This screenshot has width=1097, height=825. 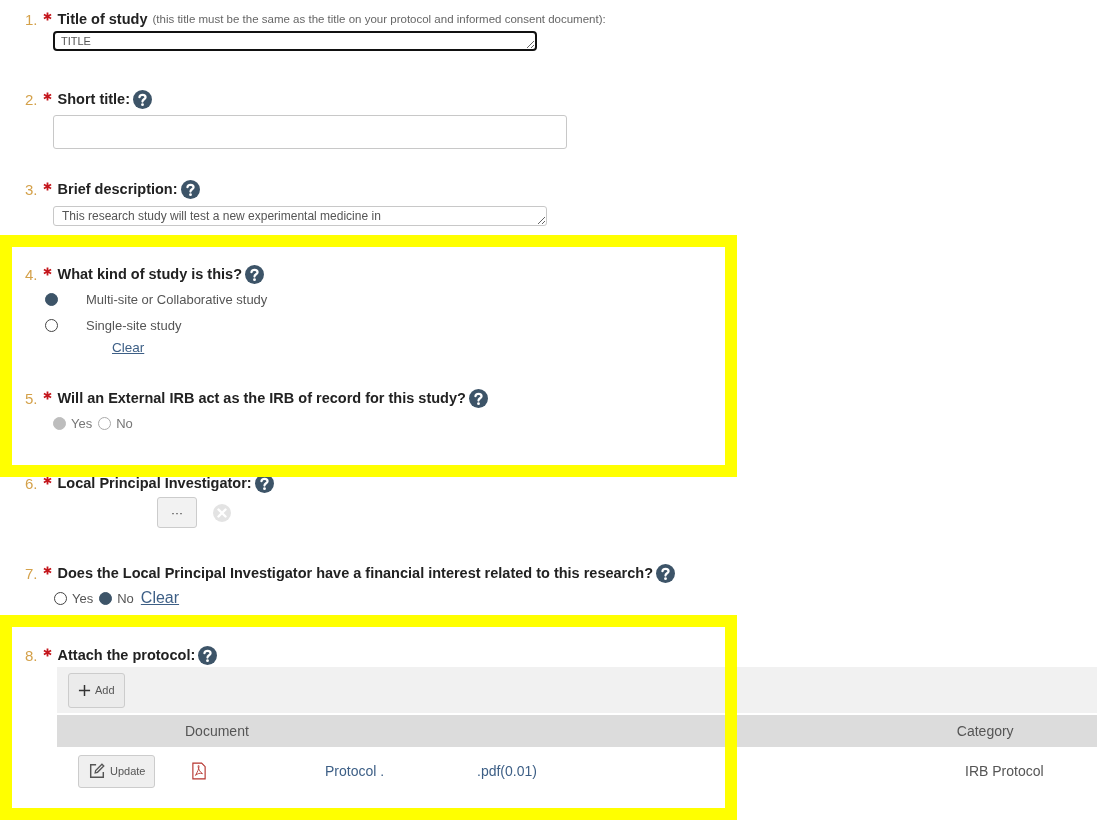 I want to click on question-note: (this title must be the same as the title on your protocol and informed consent document):, so click(x=379, y=19).